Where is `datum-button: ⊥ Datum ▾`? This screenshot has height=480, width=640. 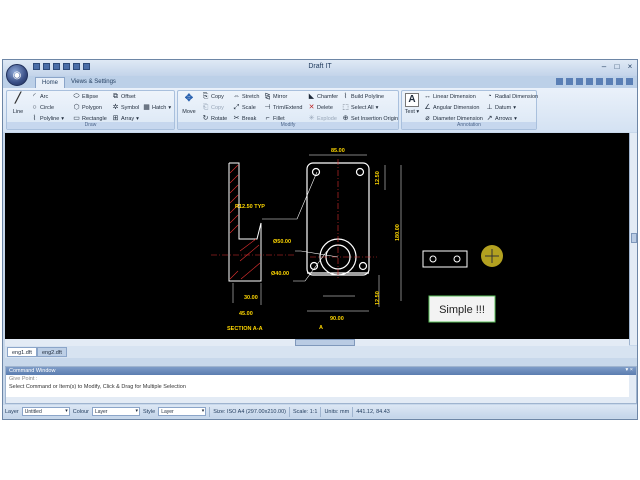
datum-button: ⊥ Datum ▾ is located at coordinates (501, 107).